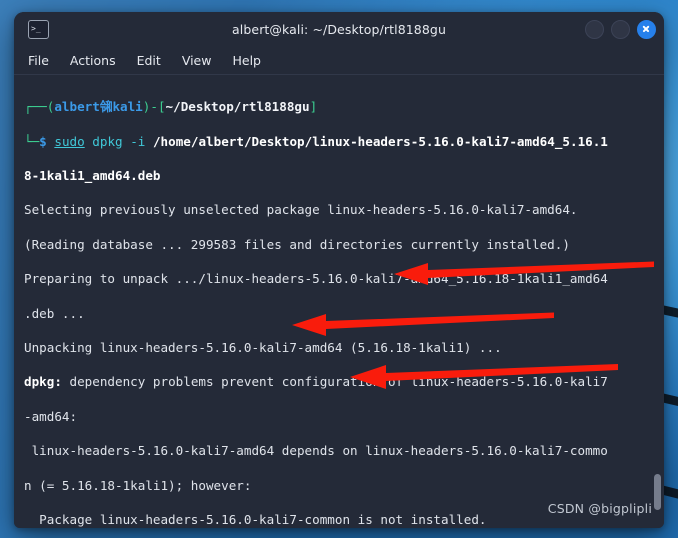  Describe the element at coordinates (43, 141) in the screenshot. I see `prompt-dollar: $` at that location.